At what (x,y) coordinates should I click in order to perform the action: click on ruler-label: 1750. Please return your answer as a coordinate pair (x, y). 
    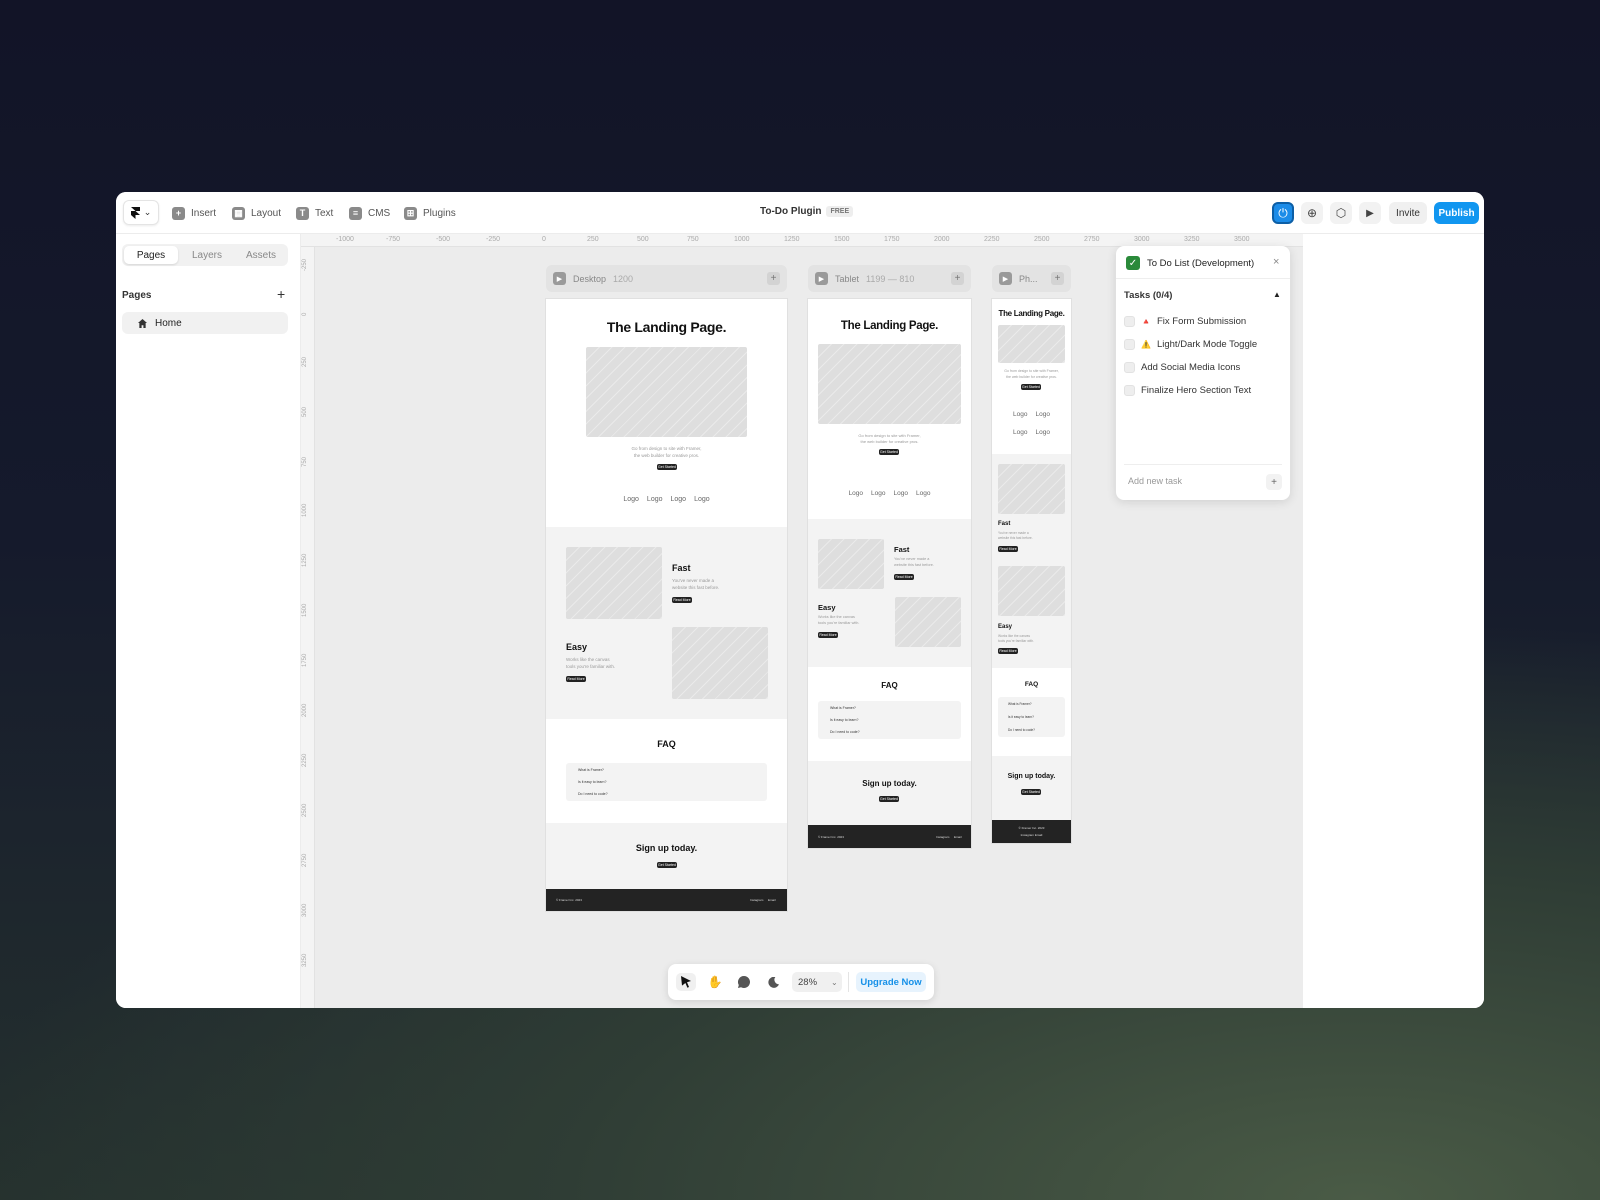
    Looking at the image, I should click on (305, 660).